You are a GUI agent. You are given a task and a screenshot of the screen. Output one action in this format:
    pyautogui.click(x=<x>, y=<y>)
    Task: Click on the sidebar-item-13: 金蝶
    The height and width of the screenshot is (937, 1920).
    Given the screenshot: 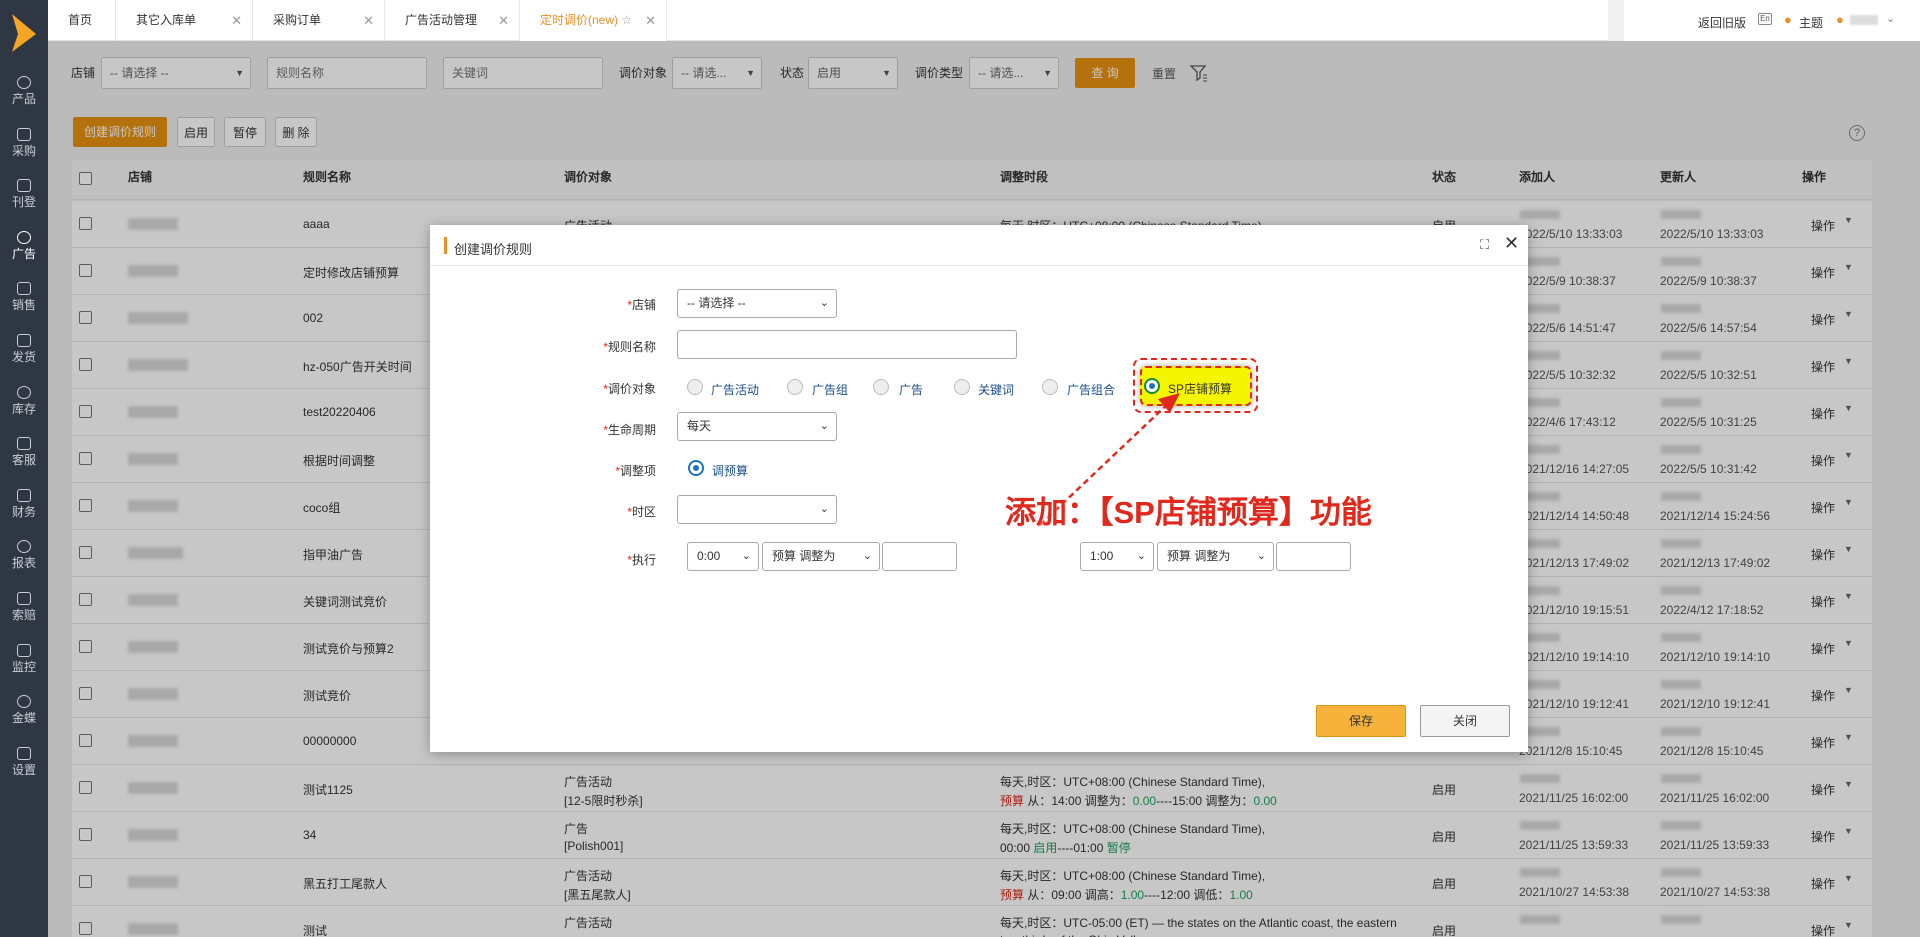 What is the action you would take?
    pyautogui.click(x=24, y=711)
    